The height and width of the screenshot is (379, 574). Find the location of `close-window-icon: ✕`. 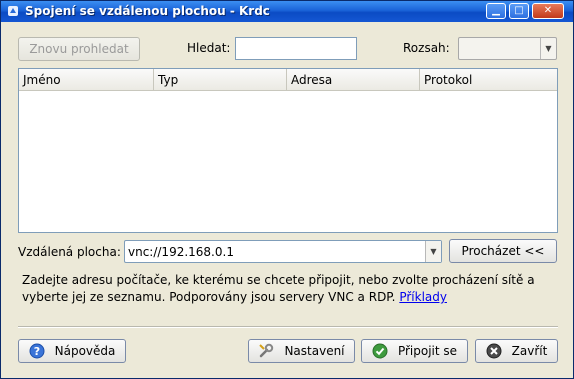

close-window-icon: ✕ is located at coordinates (548, 10).